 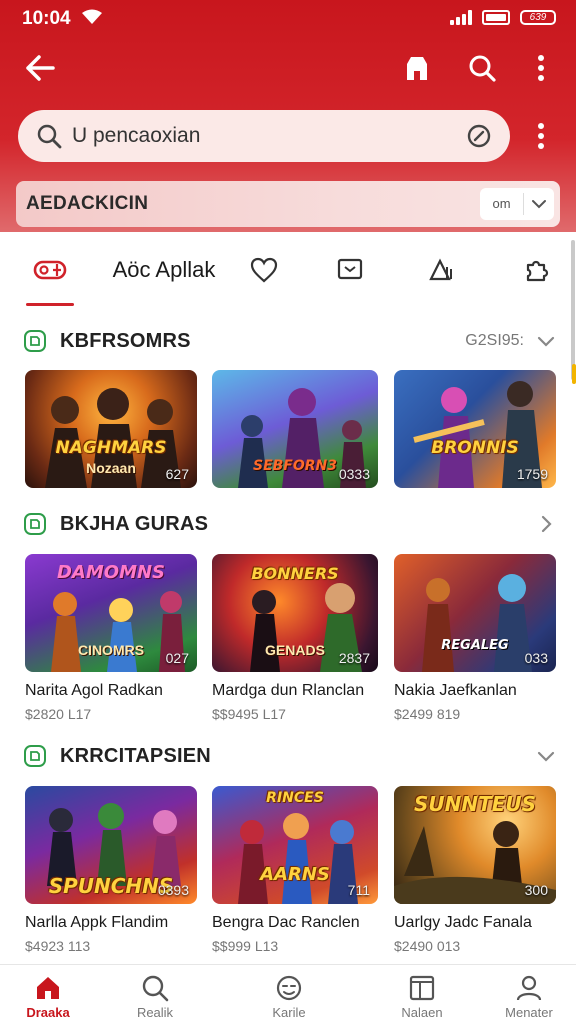 What do you see at coordinates (288, 690) in the screenshot?
I see `app-title: Mardga dun Rlanclan` at bounding box center [288, 690].